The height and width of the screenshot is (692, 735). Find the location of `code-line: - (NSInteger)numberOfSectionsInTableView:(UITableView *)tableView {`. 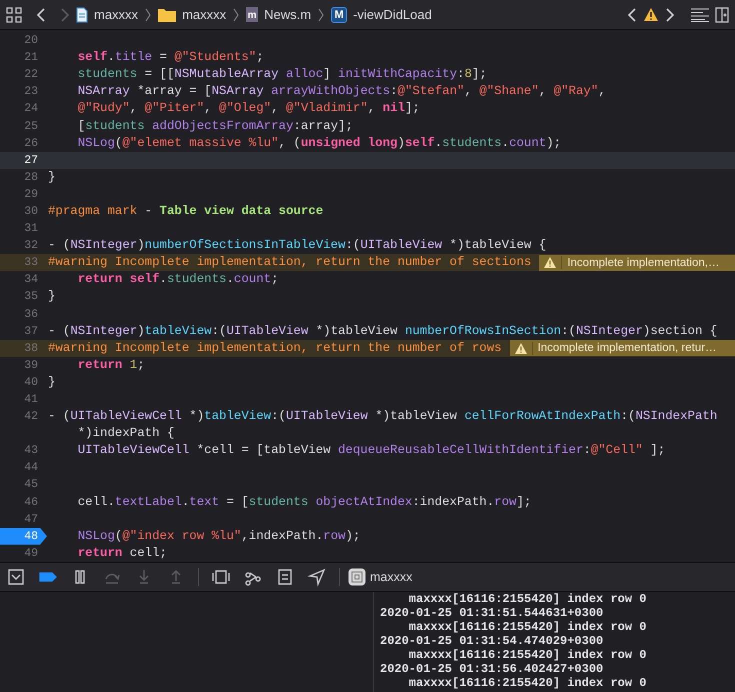

code-line: - (NSInteger)numberOfSectionsInTableView:(UITableView *)tableView { is located at coordinates (297, 245).